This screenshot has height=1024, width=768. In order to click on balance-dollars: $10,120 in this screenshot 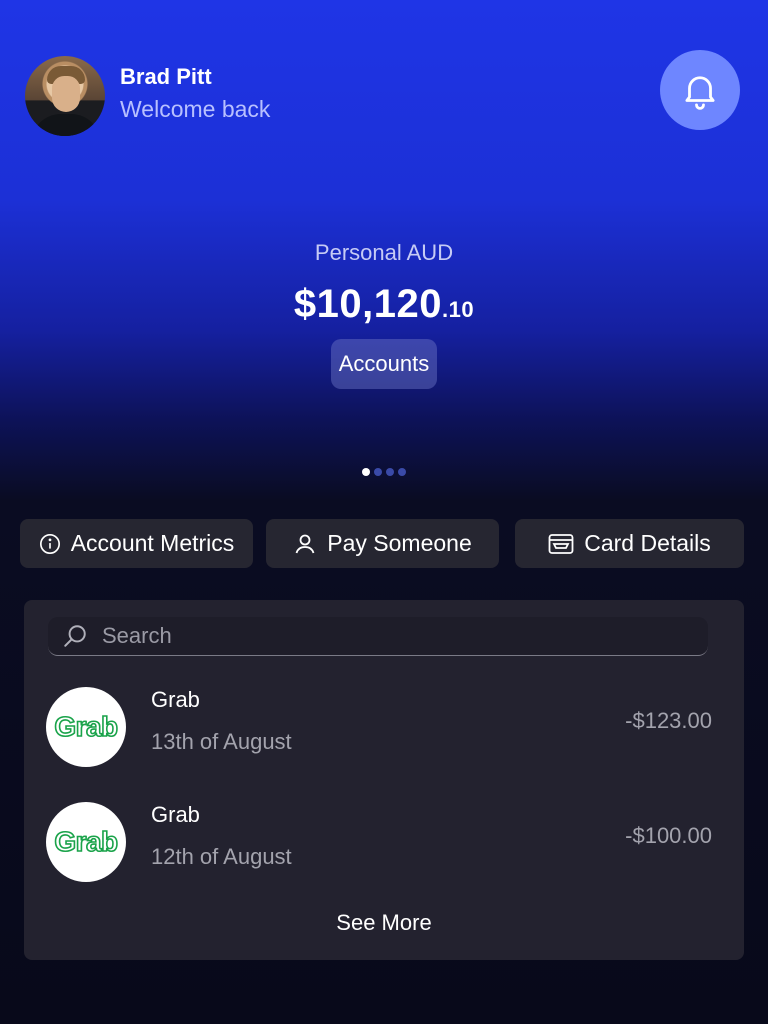, I will do `click(367, 304)`.